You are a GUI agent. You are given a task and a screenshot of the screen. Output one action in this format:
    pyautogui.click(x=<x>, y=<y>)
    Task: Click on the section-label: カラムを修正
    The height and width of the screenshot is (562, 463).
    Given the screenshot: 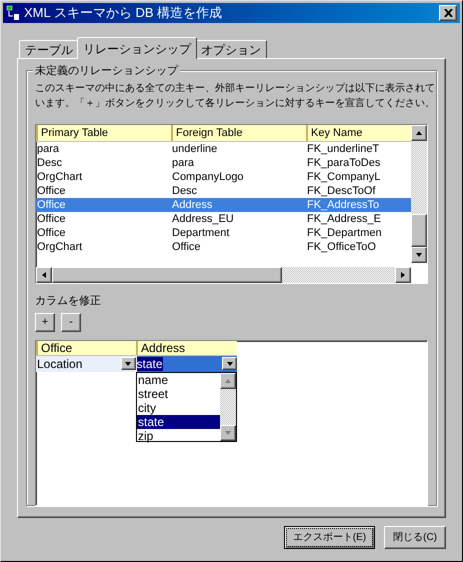 What is the action you would take?
    pyautogui.click(x=68, y=301)
    